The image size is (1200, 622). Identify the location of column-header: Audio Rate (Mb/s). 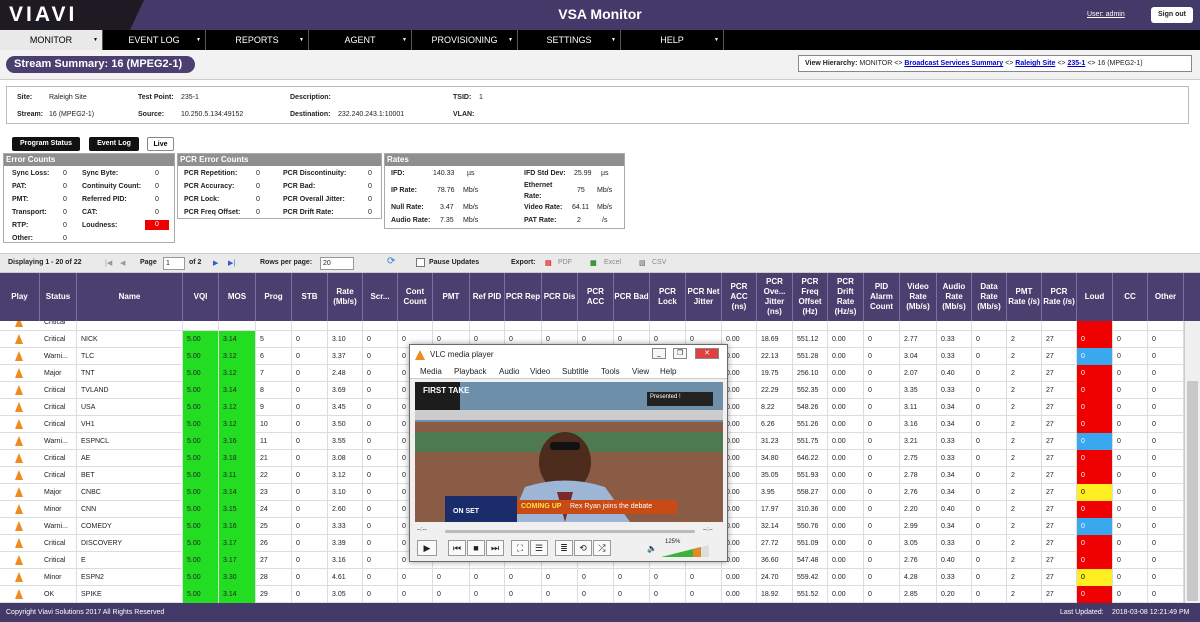
(954, 297).